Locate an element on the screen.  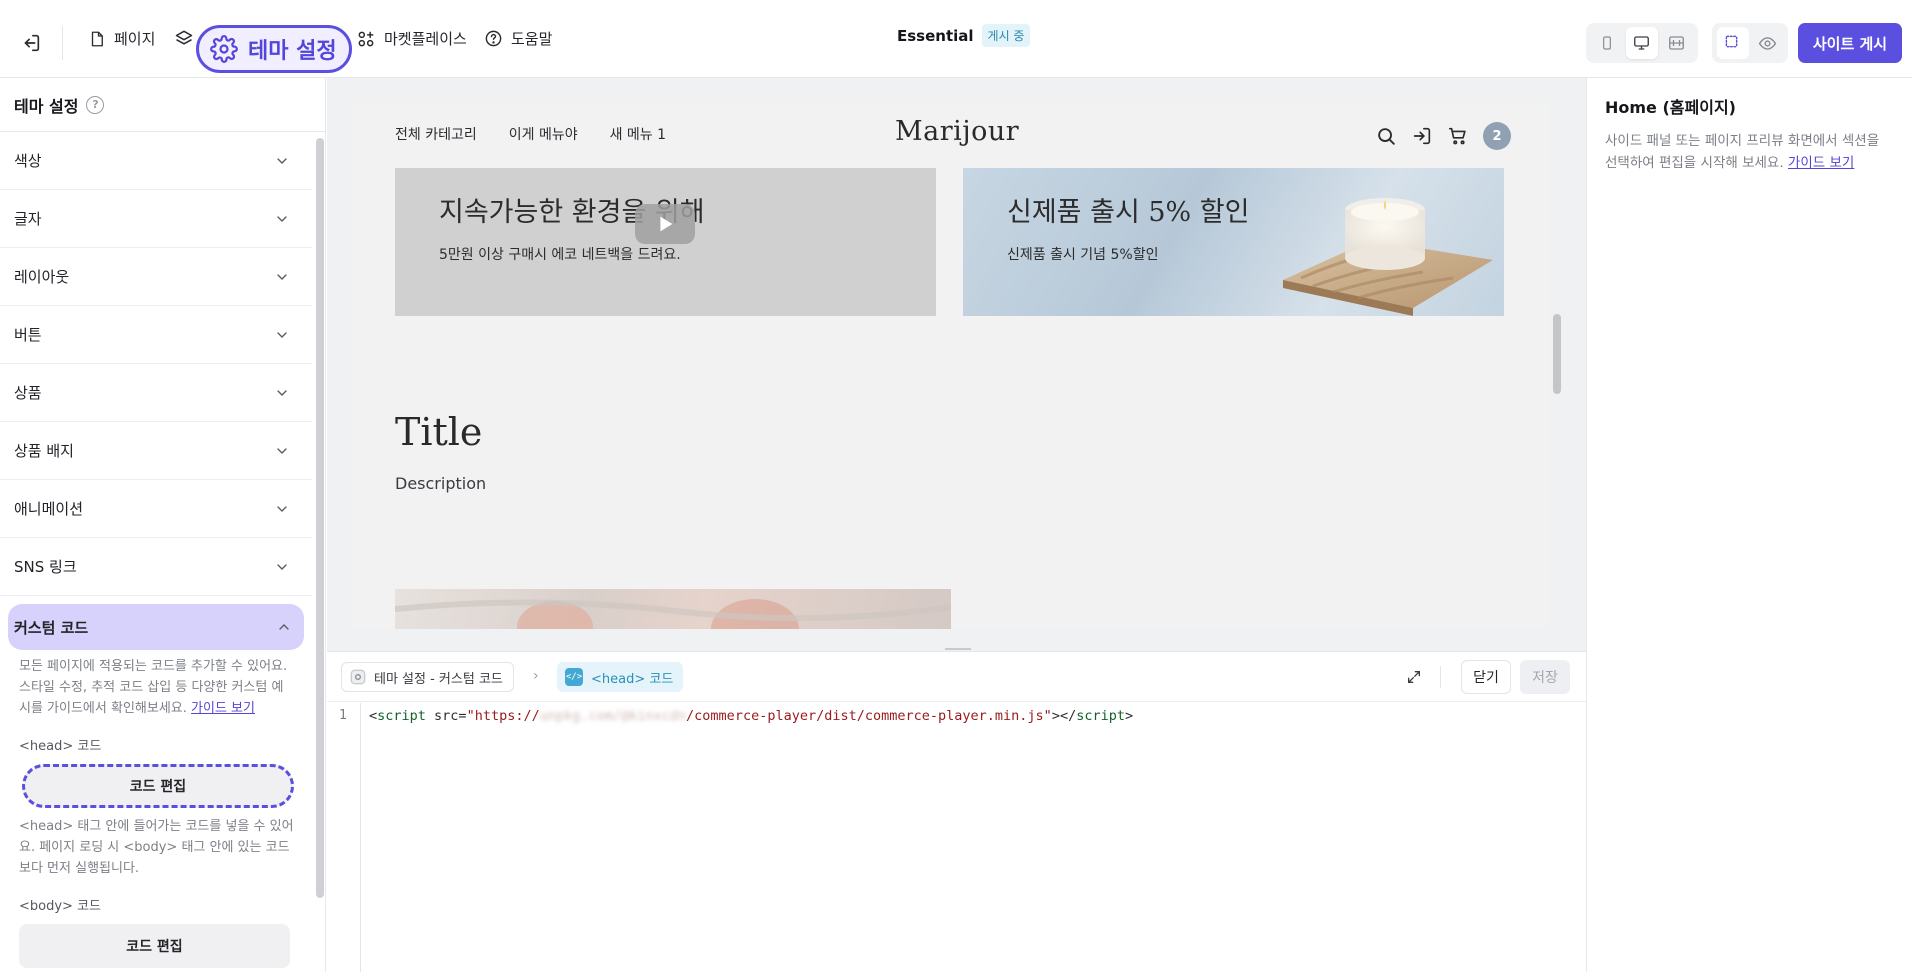
nav-theme-settings: 테마 설정 is located at coordinates (274, 49).